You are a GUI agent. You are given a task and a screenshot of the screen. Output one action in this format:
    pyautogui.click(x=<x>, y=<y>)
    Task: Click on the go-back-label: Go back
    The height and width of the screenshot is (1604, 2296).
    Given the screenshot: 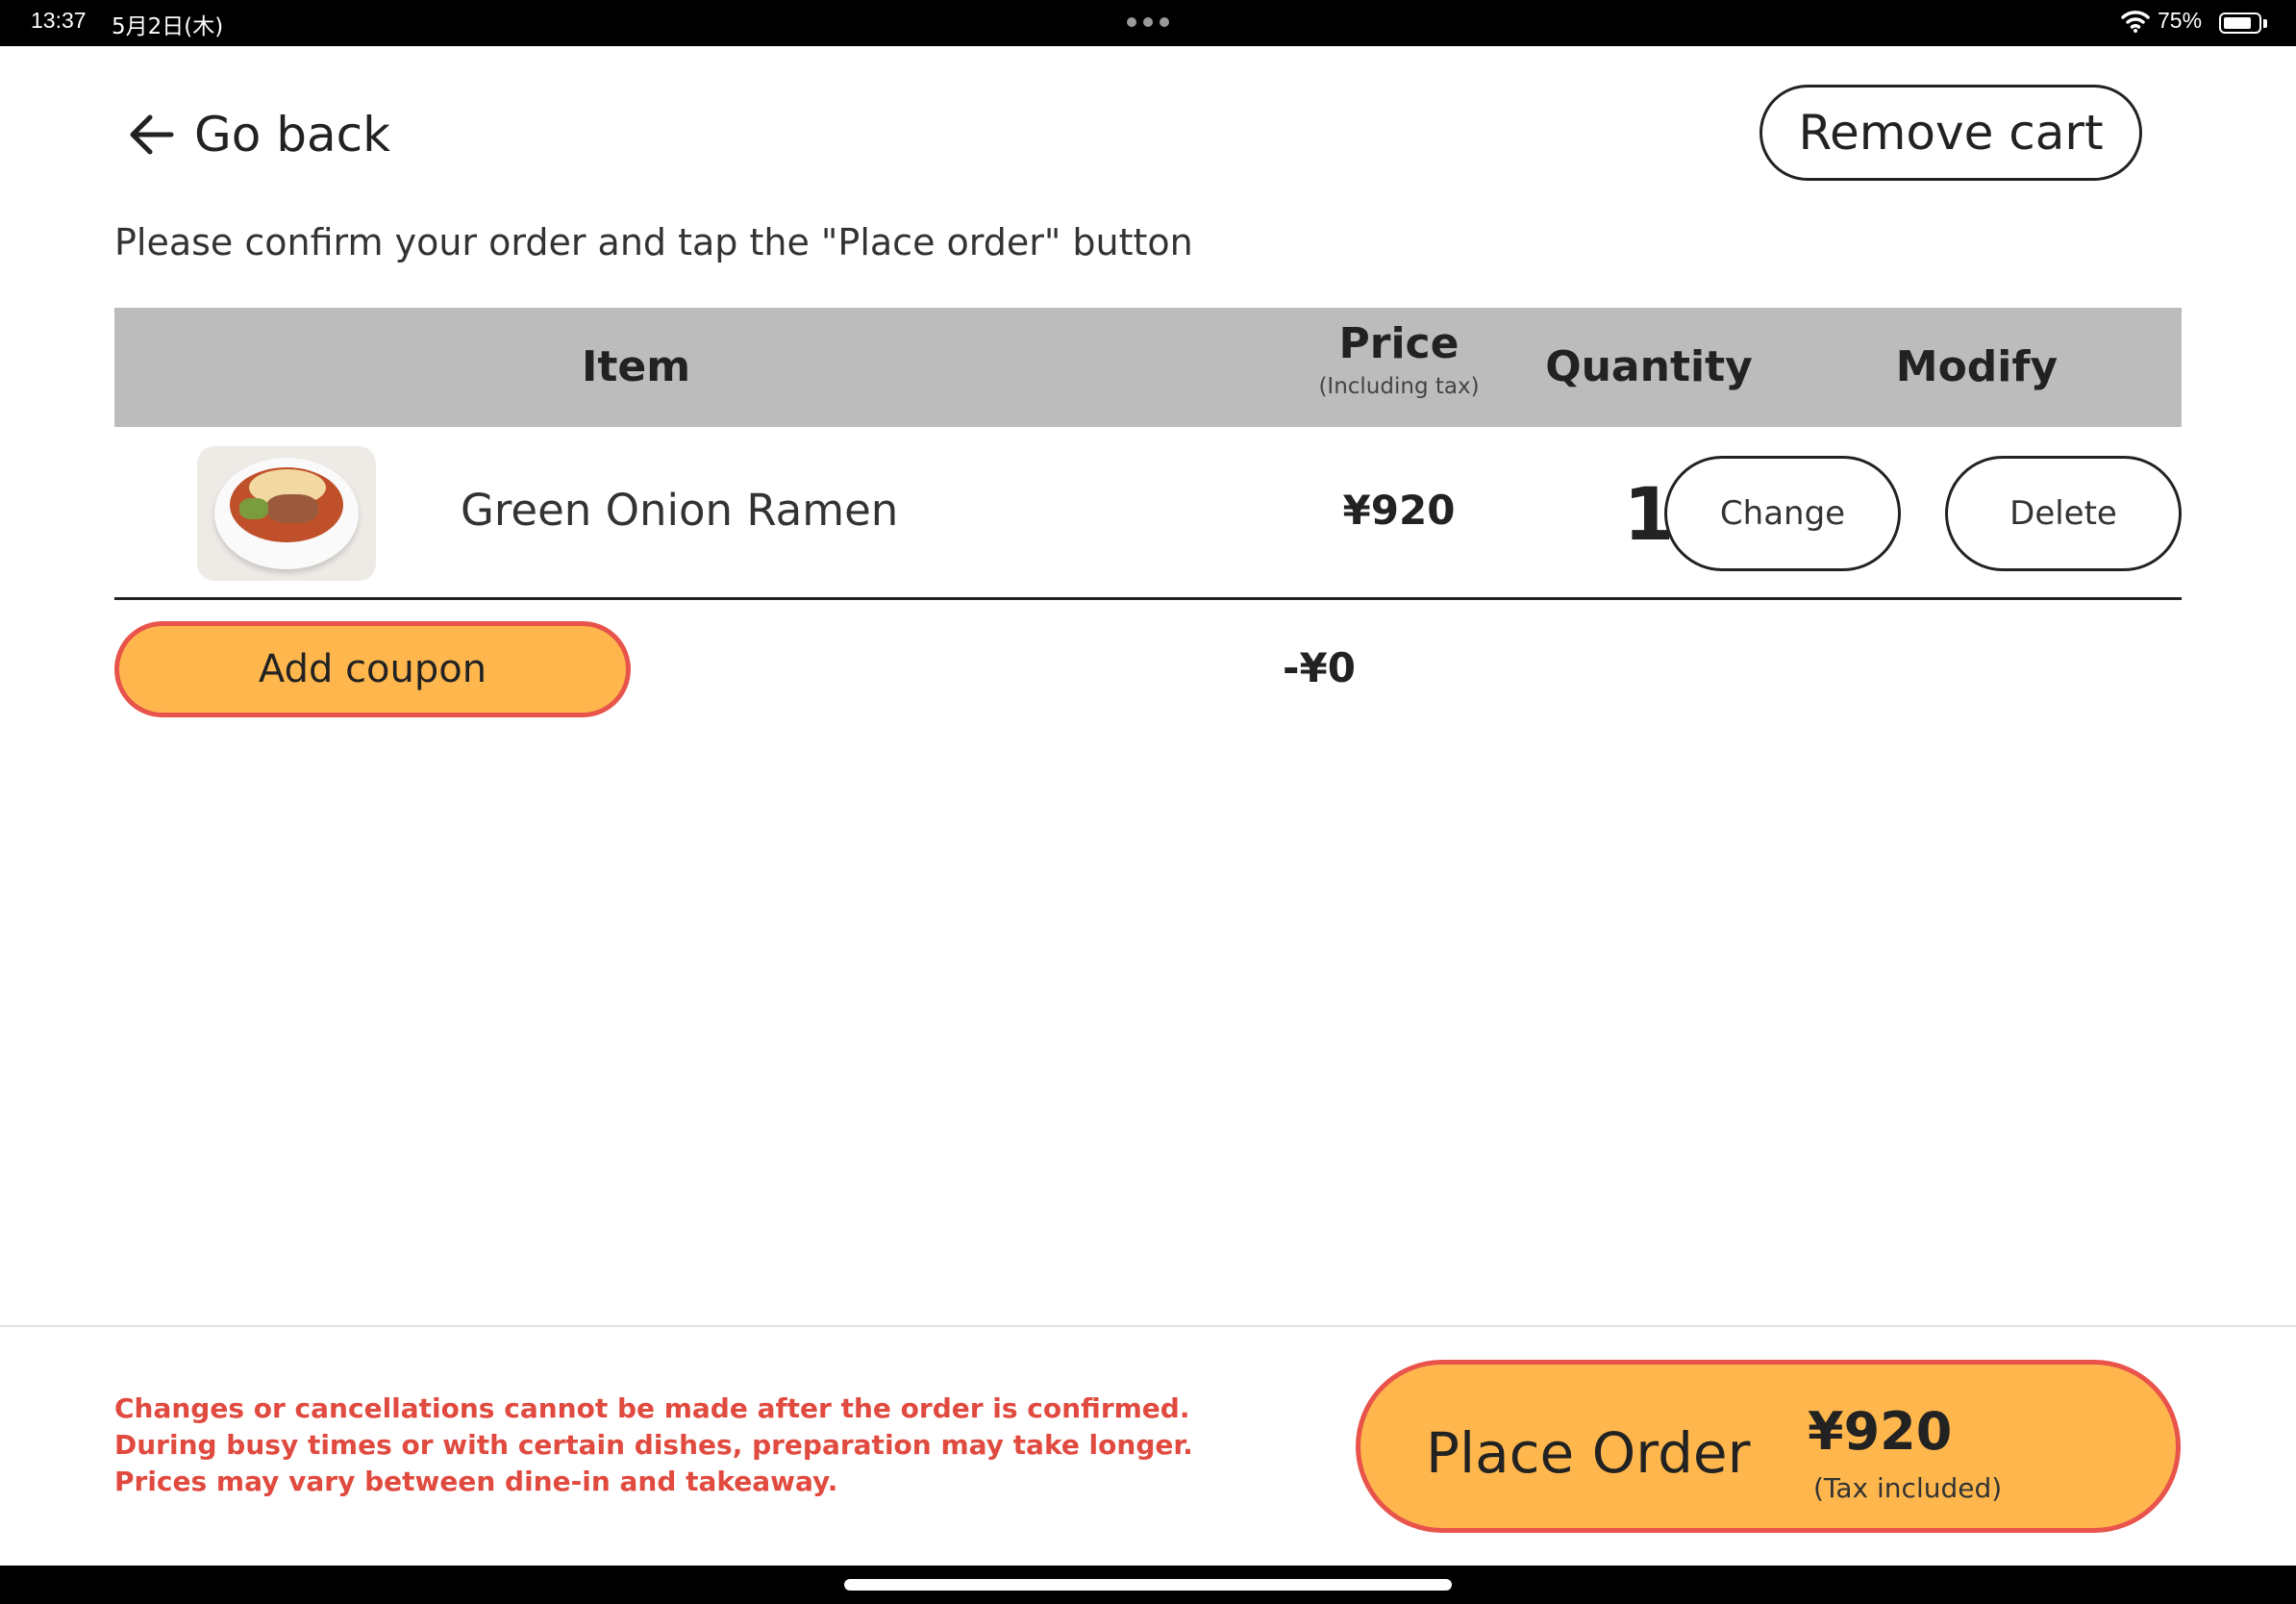 What is the action you would take?
    pyautogui.click(x=292, y=135)
    